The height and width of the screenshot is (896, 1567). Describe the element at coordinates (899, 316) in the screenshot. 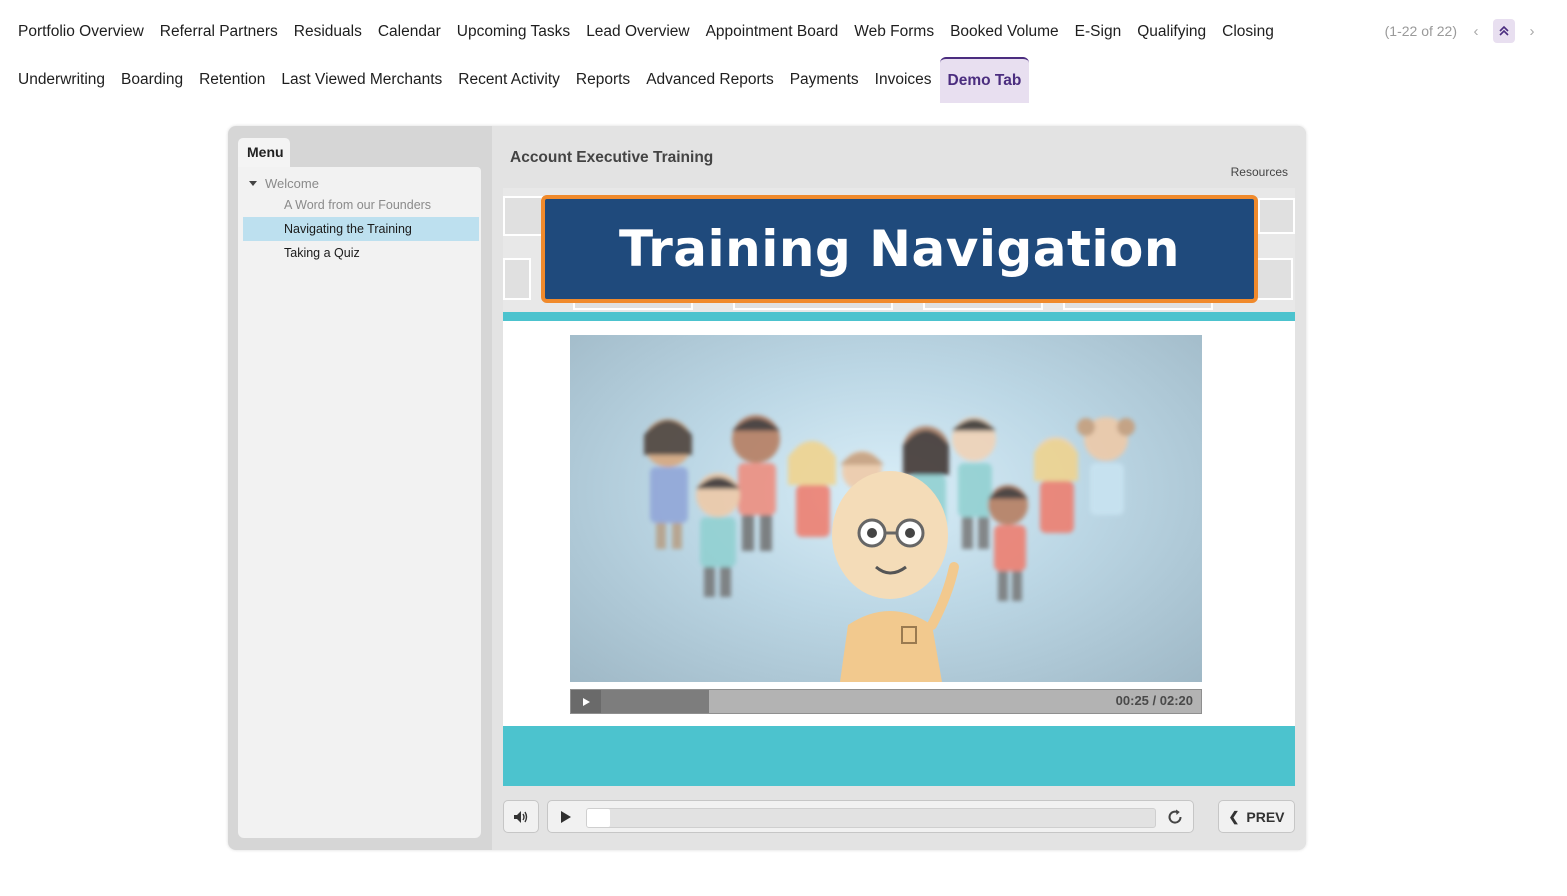

I see `teal-divider` at that location.